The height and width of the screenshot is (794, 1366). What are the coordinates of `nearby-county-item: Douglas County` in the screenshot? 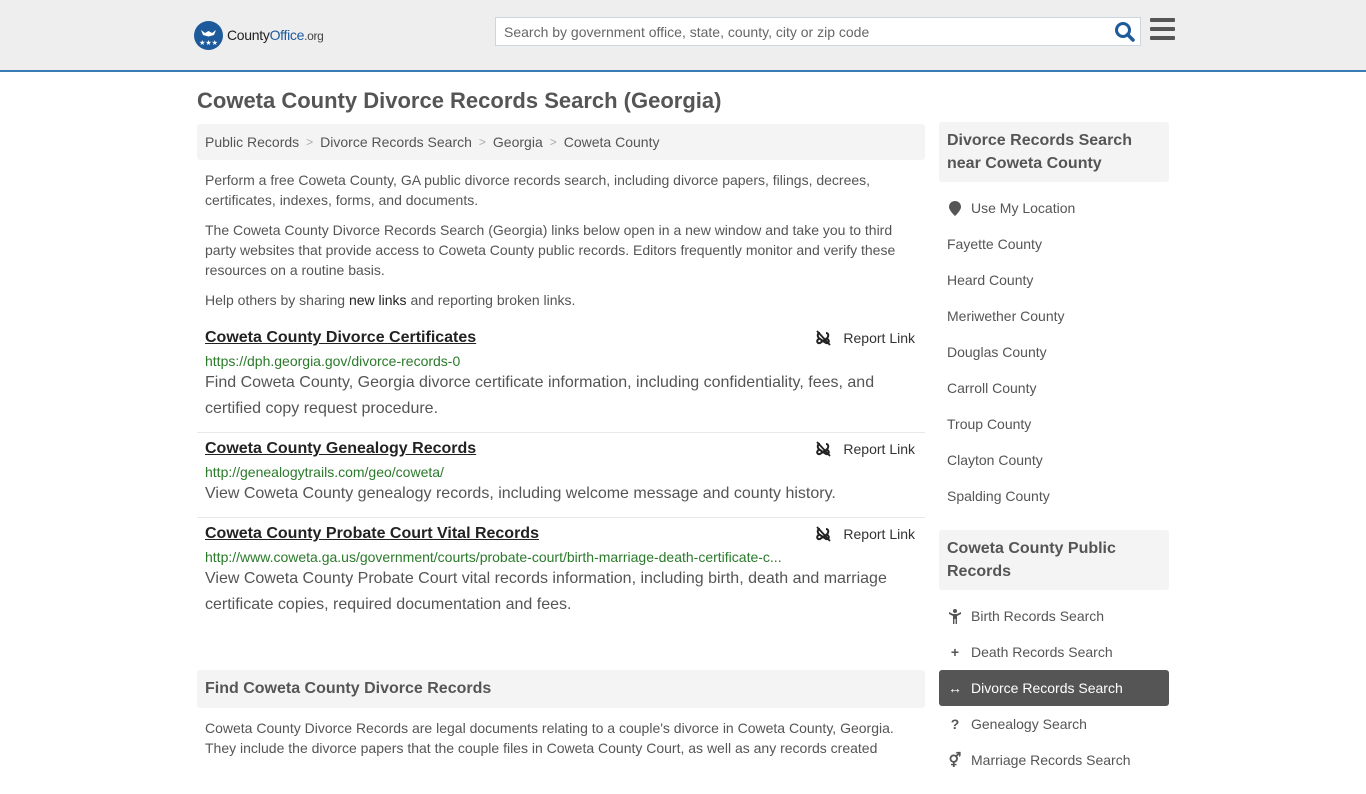 It's located at (1054, 352).